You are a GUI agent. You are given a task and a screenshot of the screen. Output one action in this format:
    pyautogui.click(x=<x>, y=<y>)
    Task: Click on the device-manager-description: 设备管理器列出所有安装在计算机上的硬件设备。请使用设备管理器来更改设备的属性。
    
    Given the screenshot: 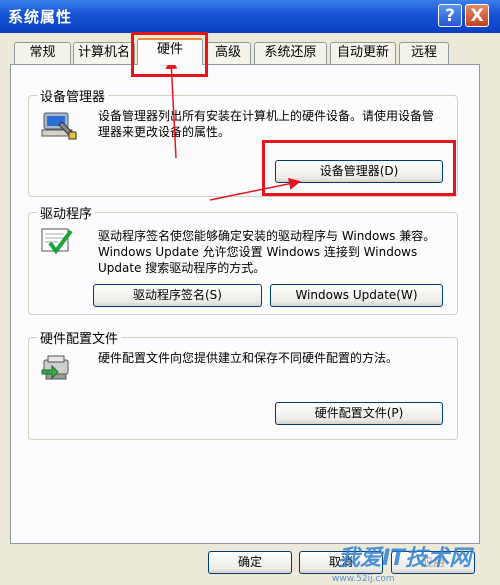 What is the action you would take?
    pyautogui.click(x=266, y=124)
    